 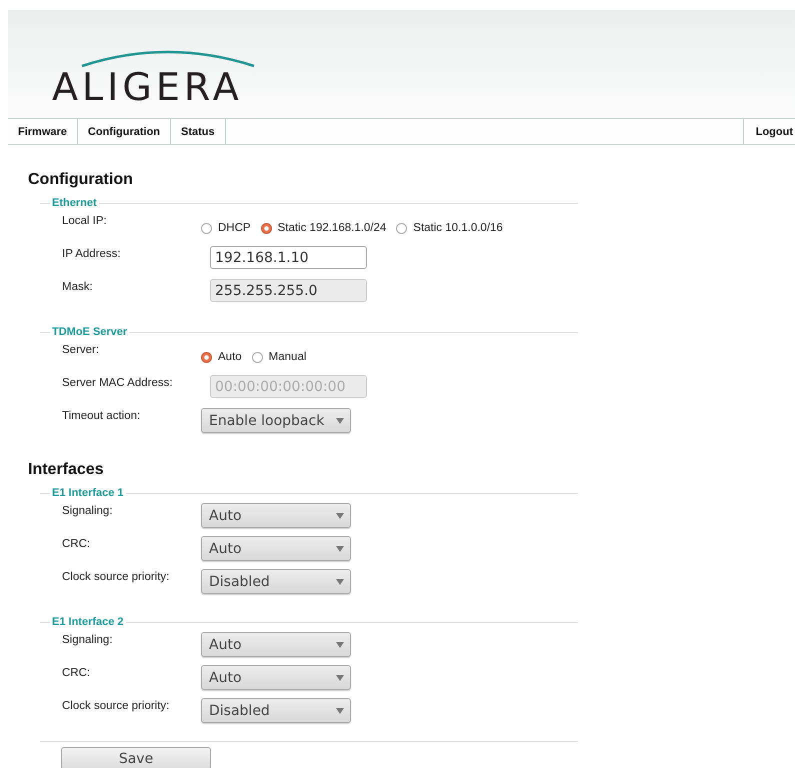 I want to click on nav-tab: Configuration, so click(x=125, y=131).